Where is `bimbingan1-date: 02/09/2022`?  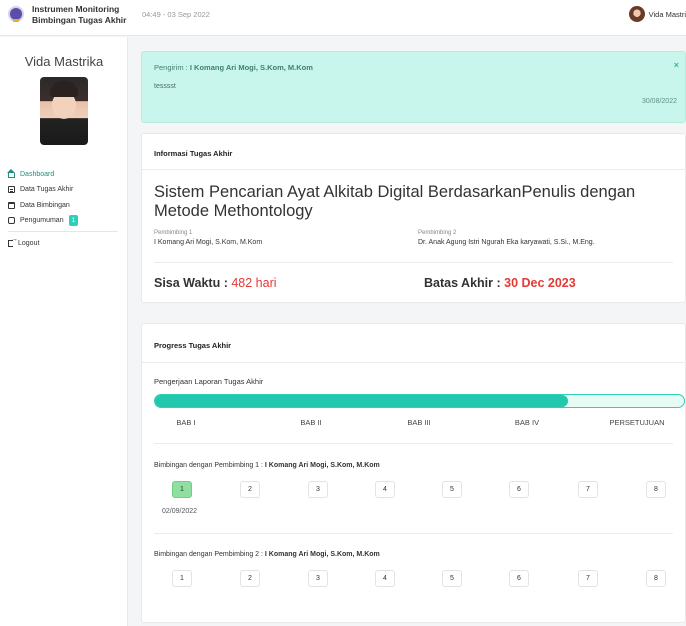
bimbingan1-date: 02/09/2022 is located at coordinates (180, 511).